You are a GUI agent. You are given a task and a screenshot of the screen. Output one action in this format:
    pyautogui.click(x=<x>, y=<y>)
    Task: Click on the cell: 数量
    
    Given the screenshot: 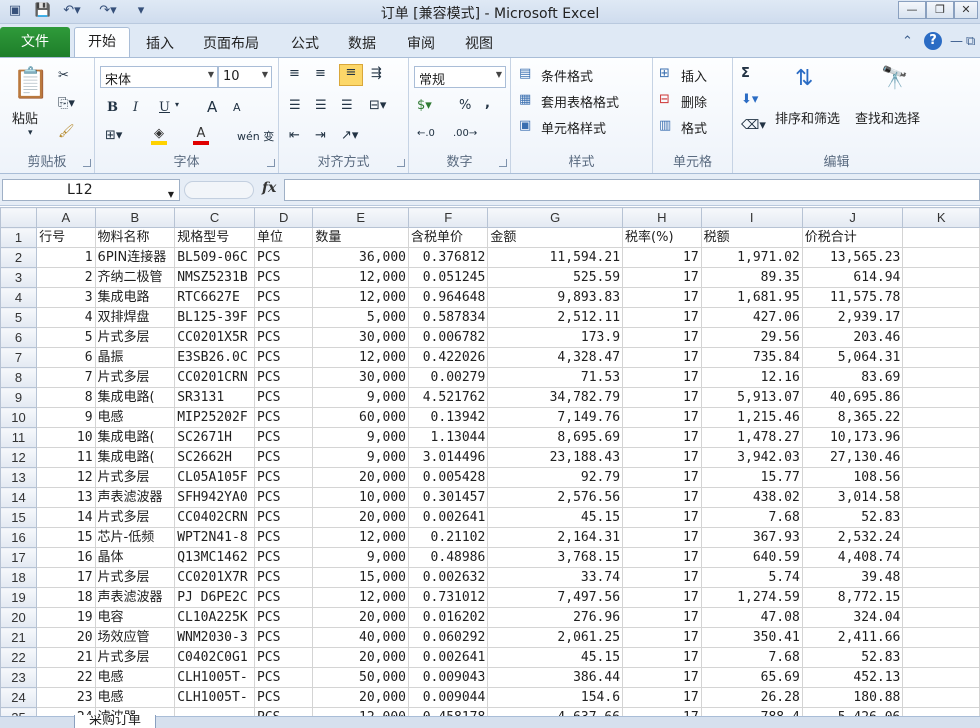 What is the action you would take?
    pyautogui.click(x=360, y=237)
    